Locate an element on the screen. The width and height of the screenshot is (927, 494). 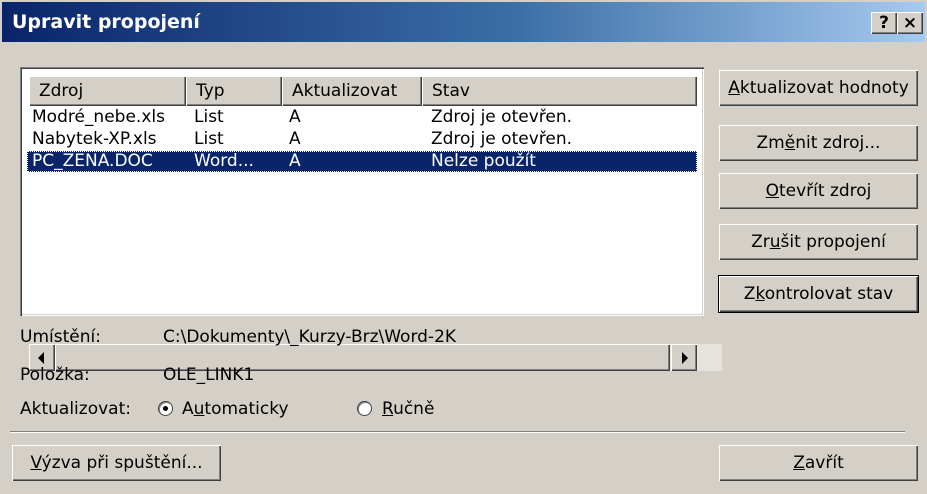
button-label: ktualizovat hodnoty is located at coordinates (824, 88).